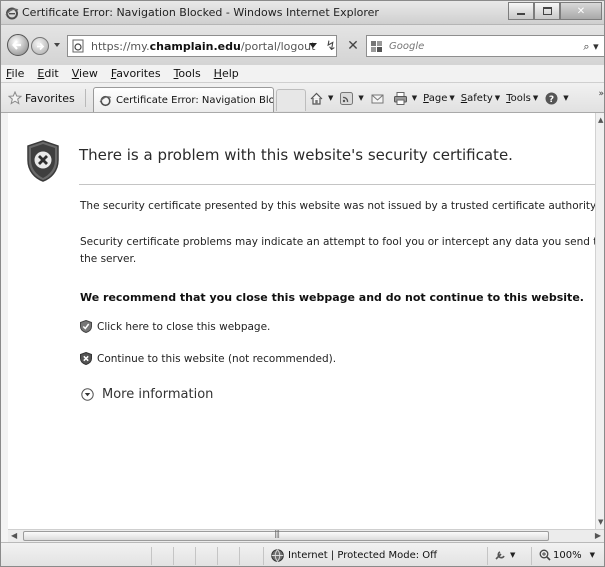 This screenshot has height=567, width=605. Describe the element at coordinates (147, 394) in the screenshot. I see `more-information-toggle: More information` at that location.